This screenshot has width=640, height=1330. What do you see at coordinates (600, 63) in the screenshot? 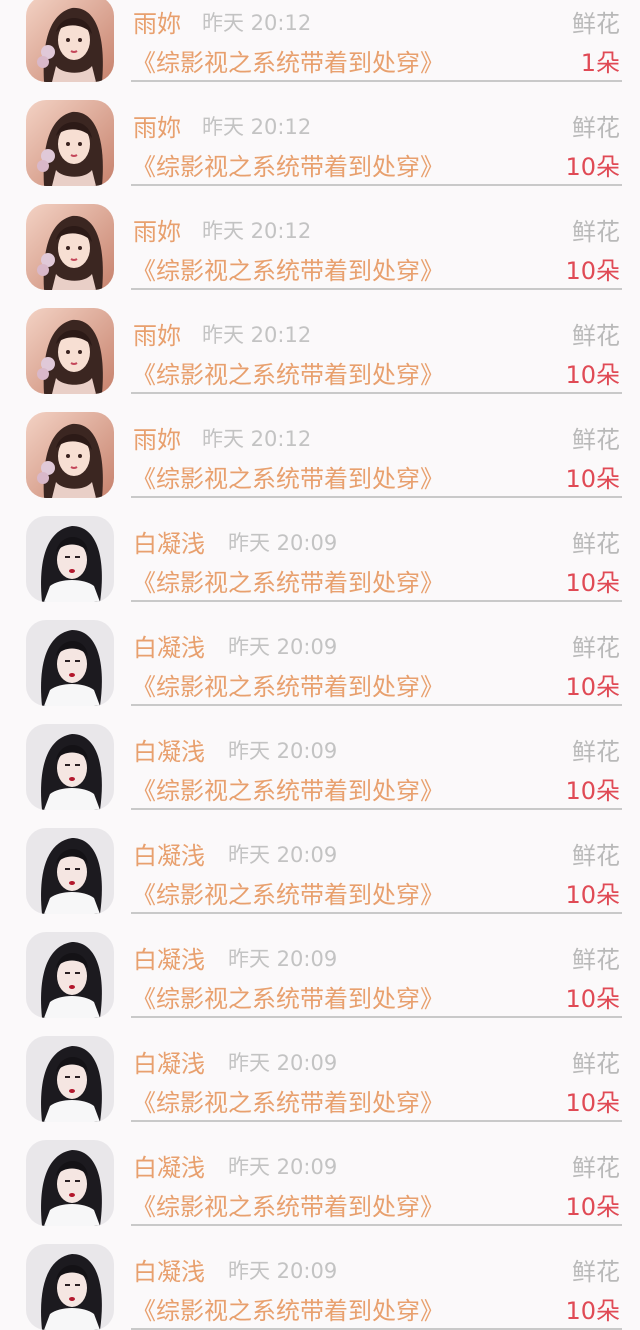
I see `gift-count: 1朵` at bounding box center [600, 63].